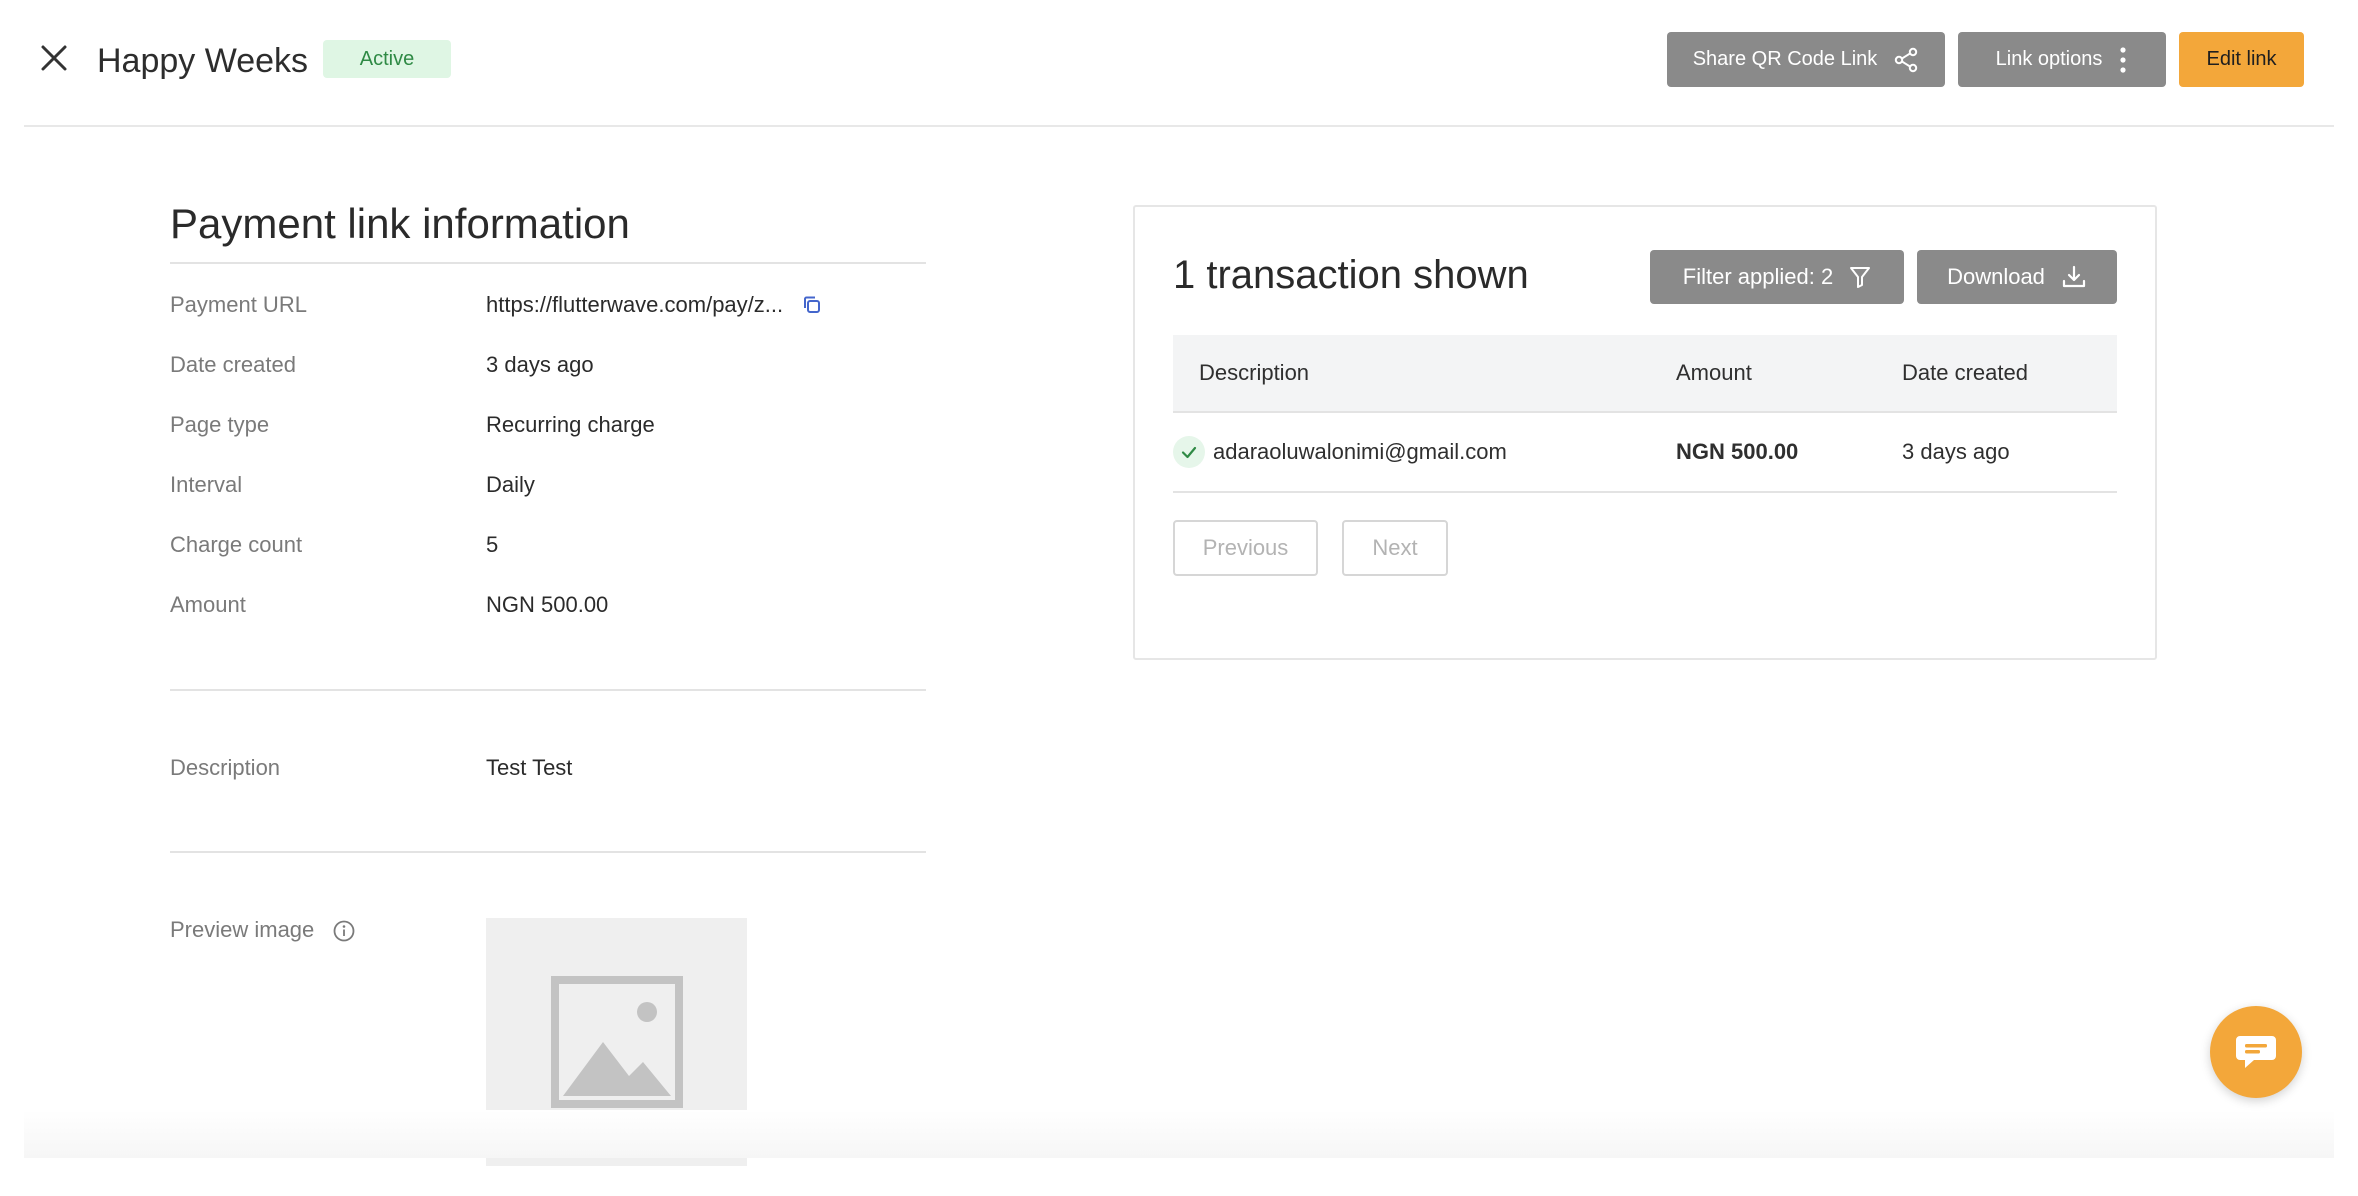  Describe the element at coordinates (548, 545) in the screenshot. I see `info-row-charge-count: Charge count 5` at that location.